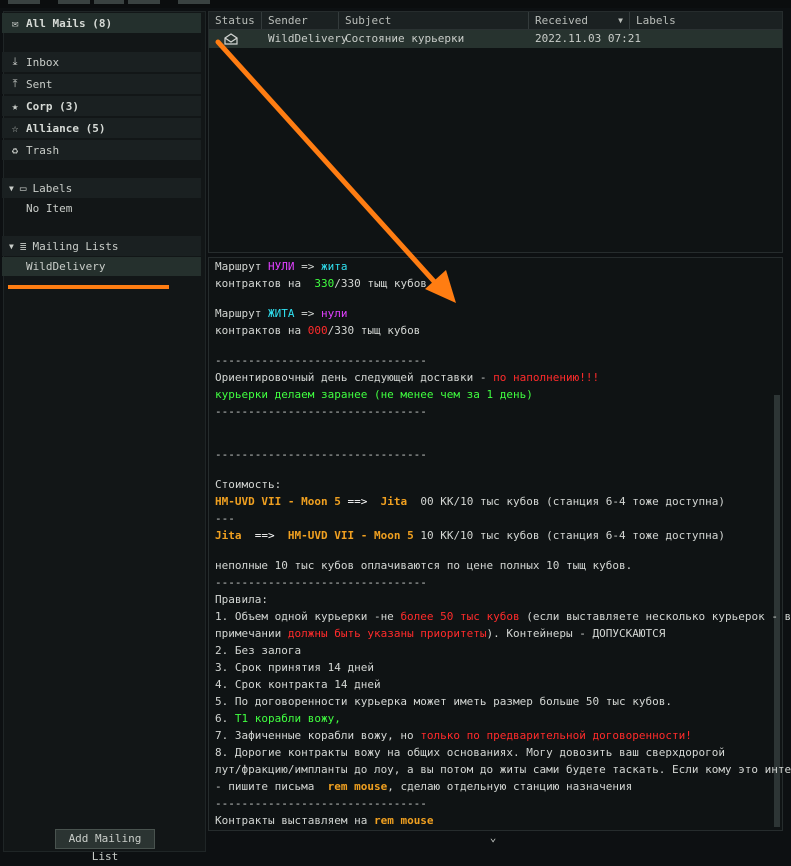 The width and height of the screenshot is (791, 866). I want to click on folder-alliance: ☆ Alliance (5), so click(101, 128).